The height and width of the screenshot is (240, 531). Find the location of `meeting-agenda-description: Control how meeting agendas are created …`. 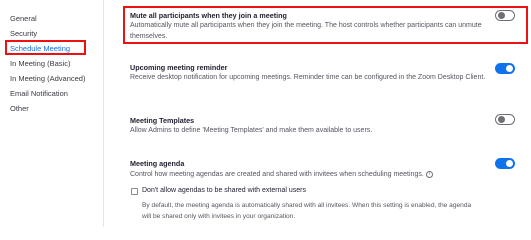

meeting-agenda-description: Control how meeting agendas are created … is located at coordinates (277, 174).